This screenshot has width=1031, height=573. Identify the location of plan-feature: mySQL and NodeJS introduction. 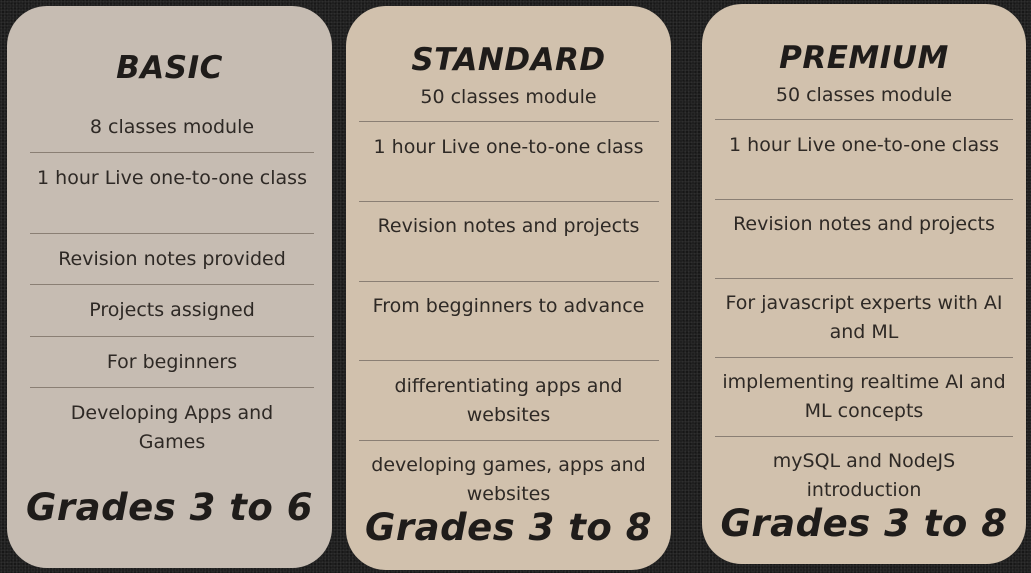
(864, 475).